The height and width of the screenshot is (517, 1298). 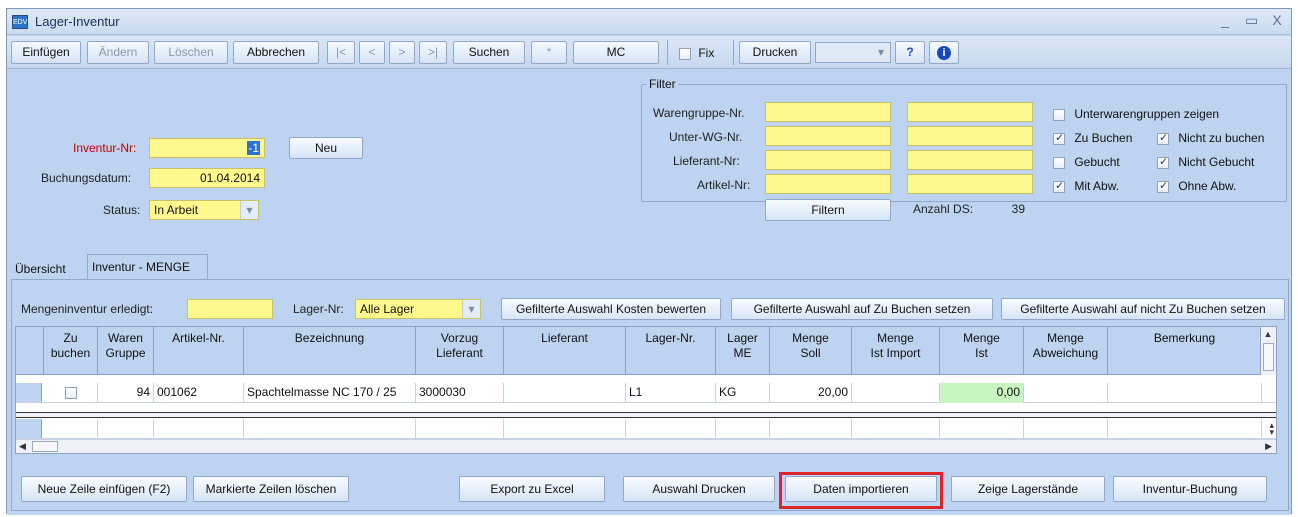 What do you see at coordinates (204, 210) in the screenshot?
I see `status-select: In Arbeit ▾` at bounding box center [204, 210].